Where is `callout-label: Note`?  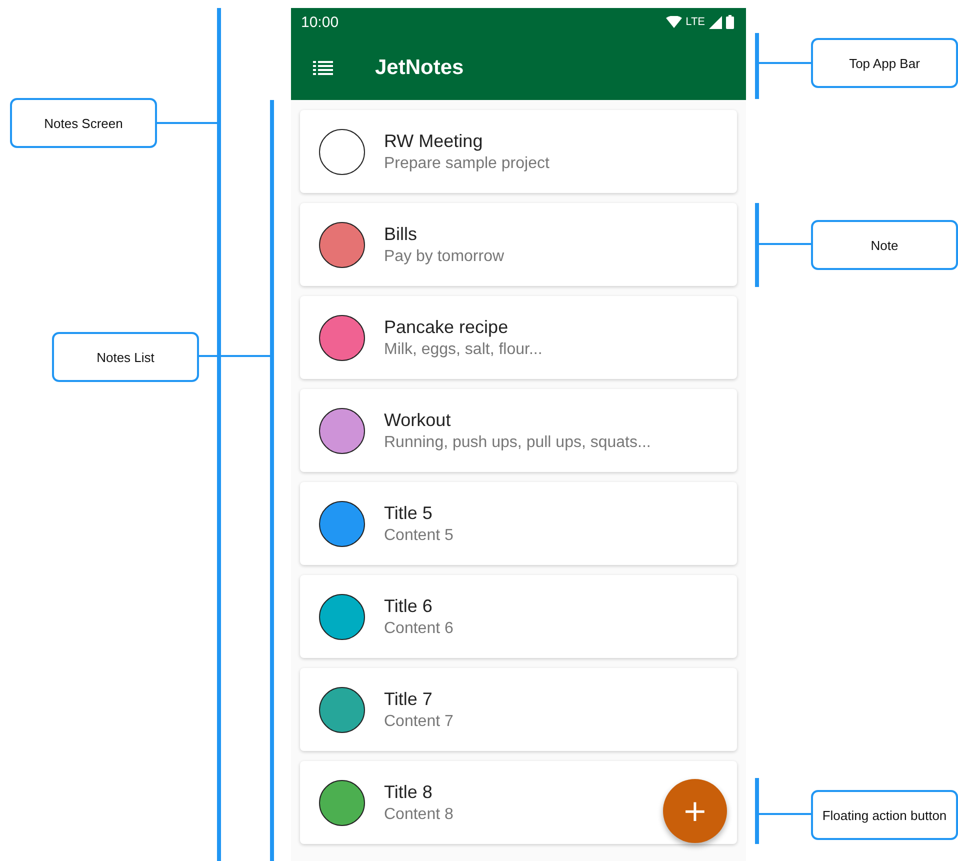
callout-label: Note is located at coordinates (884, 245).